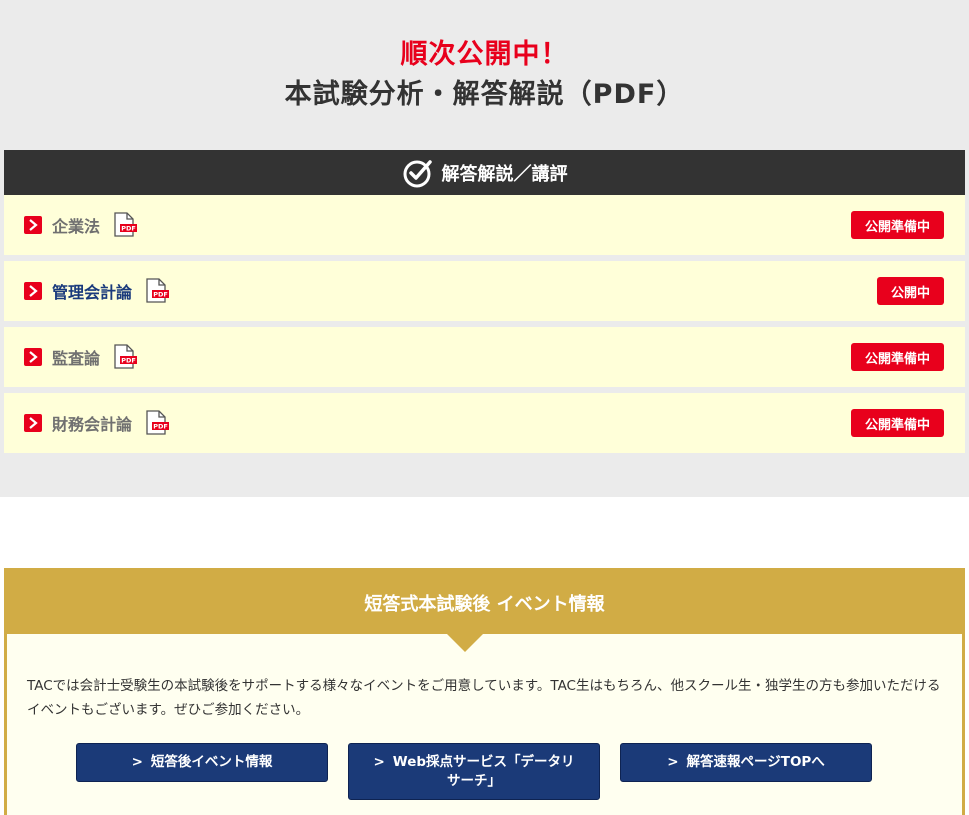 The height and width of the screenshot is (815, 969). Describe the element at coordinates (76, 358) in the screenshot. I see `row-label: 監査論` at that location.